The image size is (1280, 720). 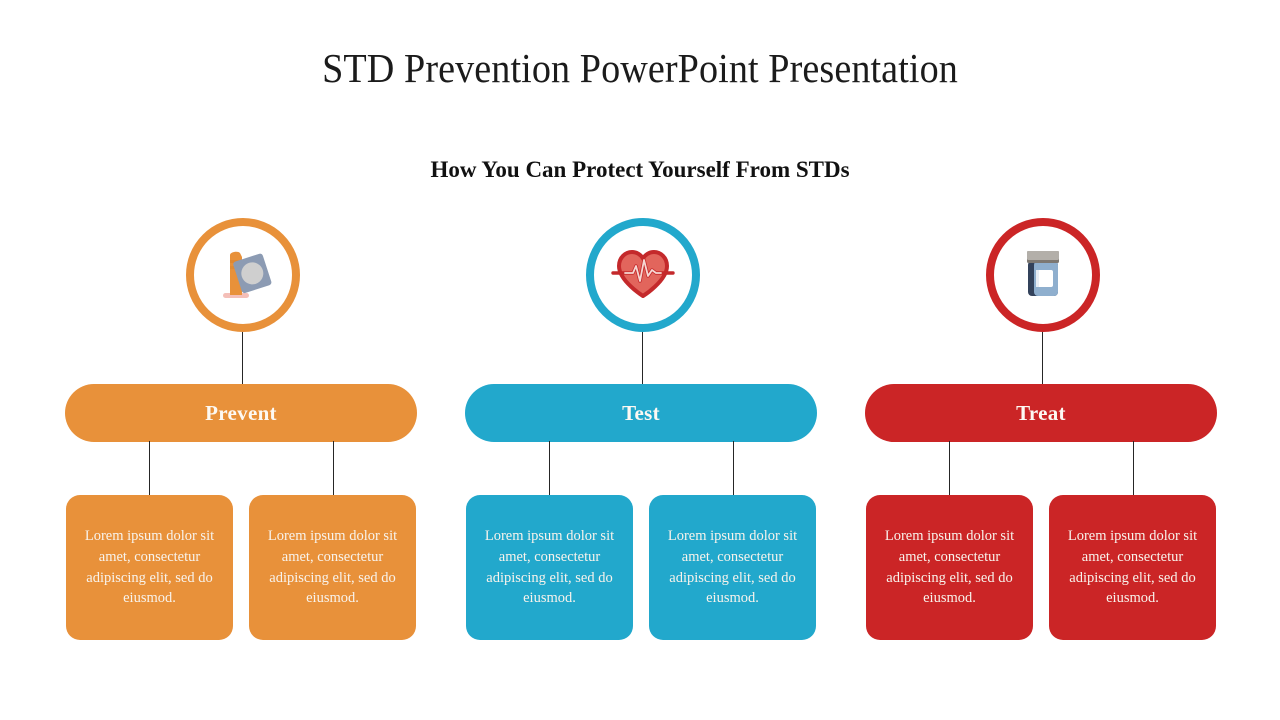 I want to click on heartbeat-icon, so click(x=643, y=274).